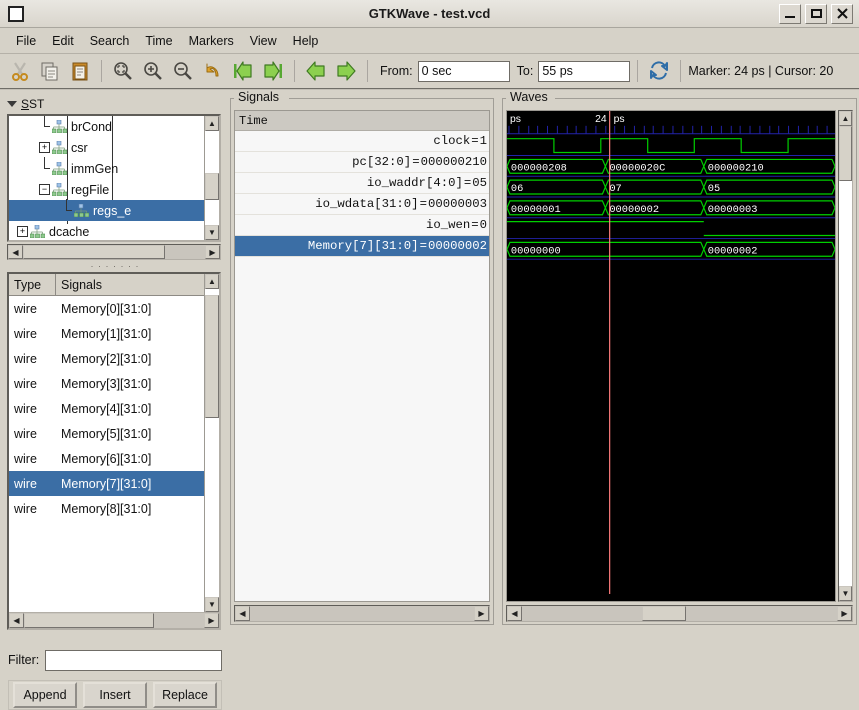 The image size is (859, 710). What do you see at coordinates (790, 13) in the screenshot?
I see `minimize-button` at bounding box center [790, 13].